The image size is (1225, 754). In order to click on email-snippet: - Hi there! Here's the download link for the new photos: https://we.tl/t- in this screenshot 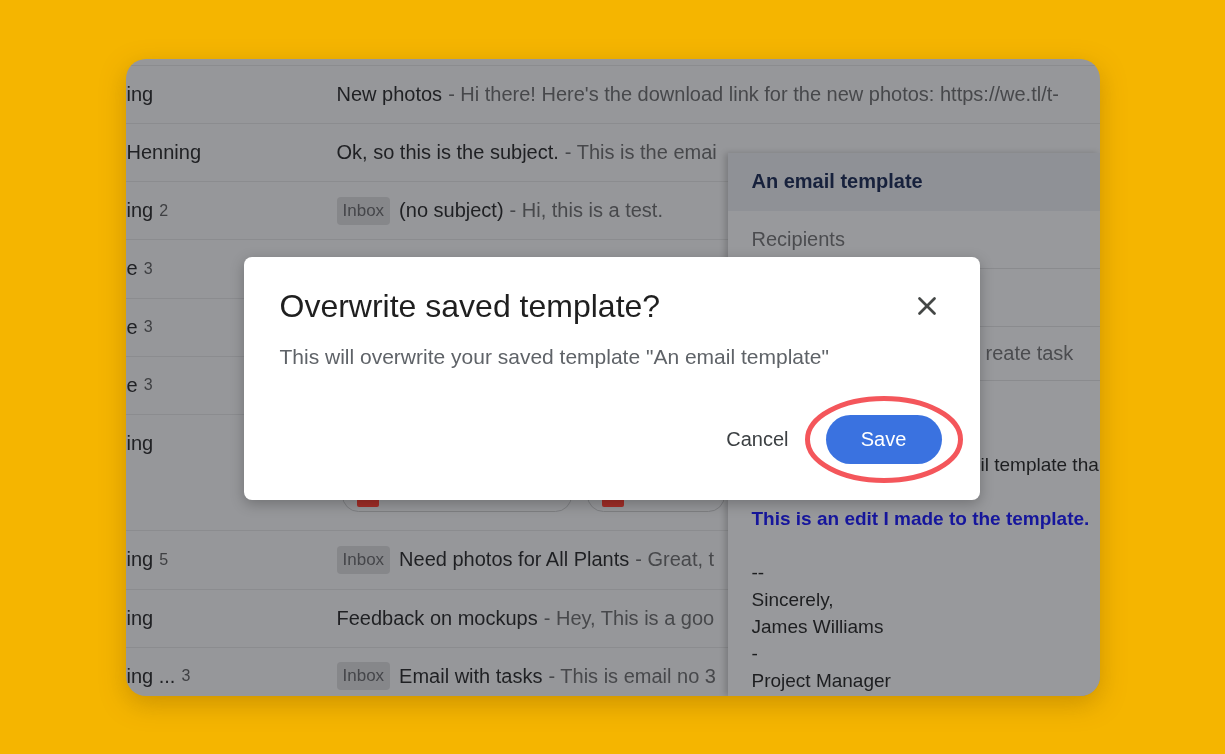, I will do `click(753, 94)`.